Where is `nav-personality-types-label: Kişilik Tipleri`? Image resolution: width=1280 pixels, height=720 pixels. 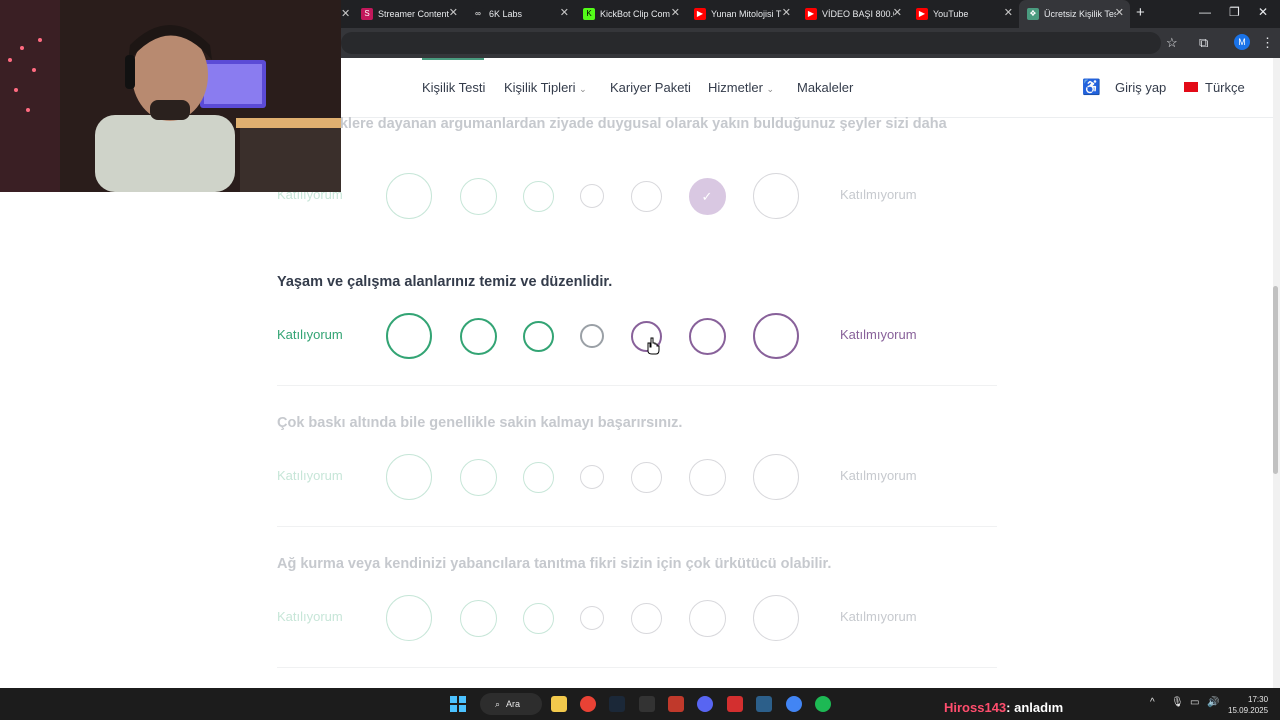
nav-personality-types-label: Kişilik Tipleri is located at coordinates (540, 87).